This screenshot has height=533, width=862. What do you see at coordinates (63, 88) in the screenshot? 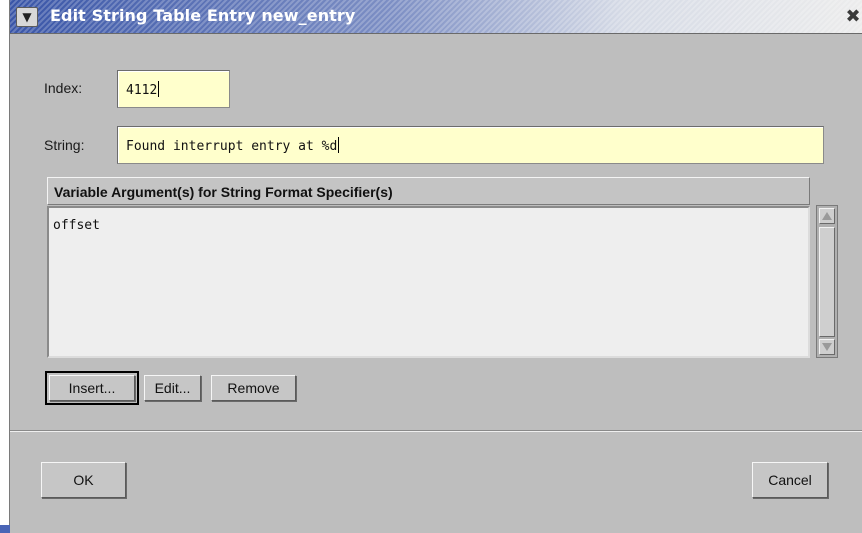
I see `index-label: Index:` at bounding box center [63, 88].